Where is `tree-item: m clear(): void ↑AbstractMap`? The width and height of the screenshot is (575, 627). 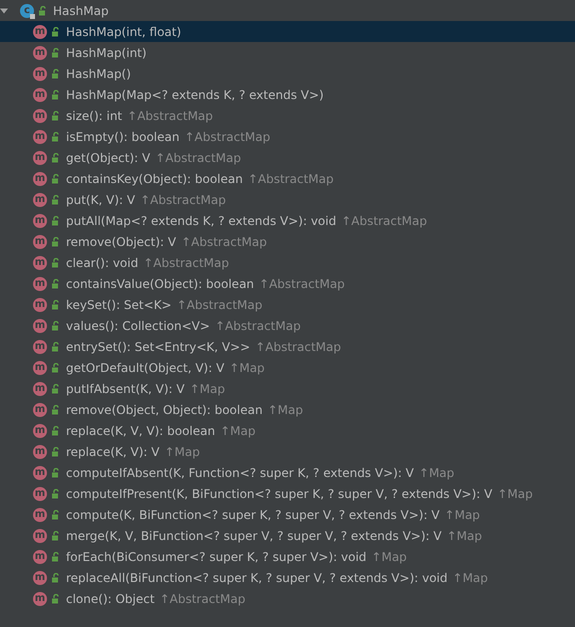
tree-item: m clear(): void ↑AbstractMap is located at coordinates (287, 262).